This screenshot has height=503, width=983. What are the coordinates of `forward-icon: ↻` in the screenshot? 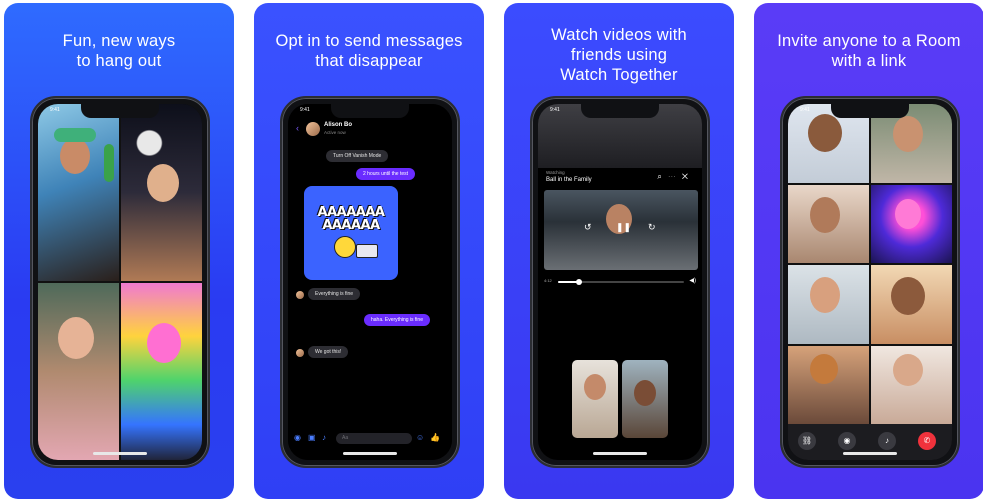 It's located at (652, 227).